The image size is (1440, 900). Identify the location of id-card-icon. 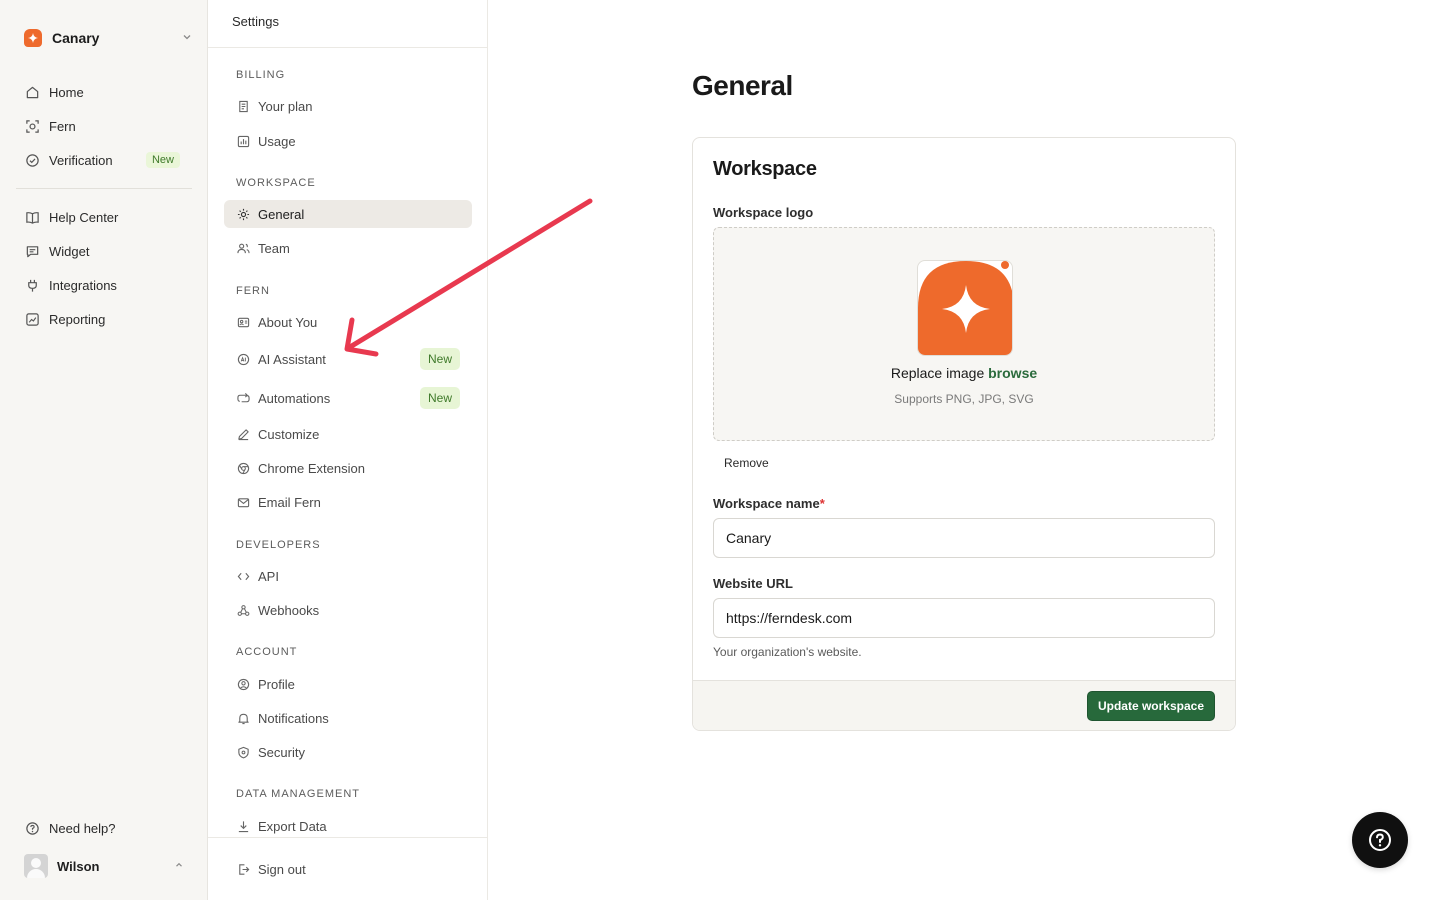
(243, 322).